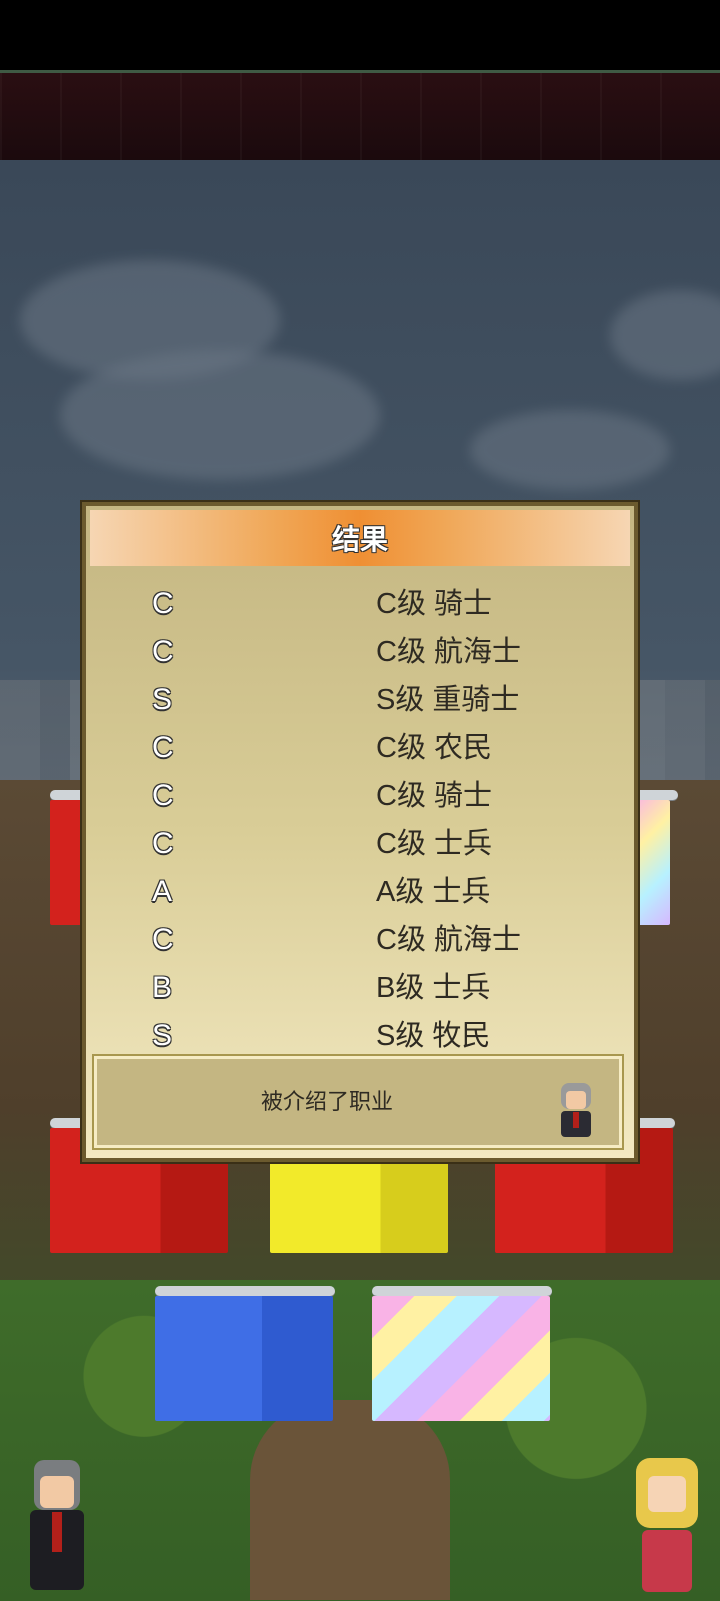 The height and width of the screenshot is (1601, 720). What do you see at coordinates (162, 891) in the screenshot?
I see `grade-label: A` at bounding box center [162, 891].